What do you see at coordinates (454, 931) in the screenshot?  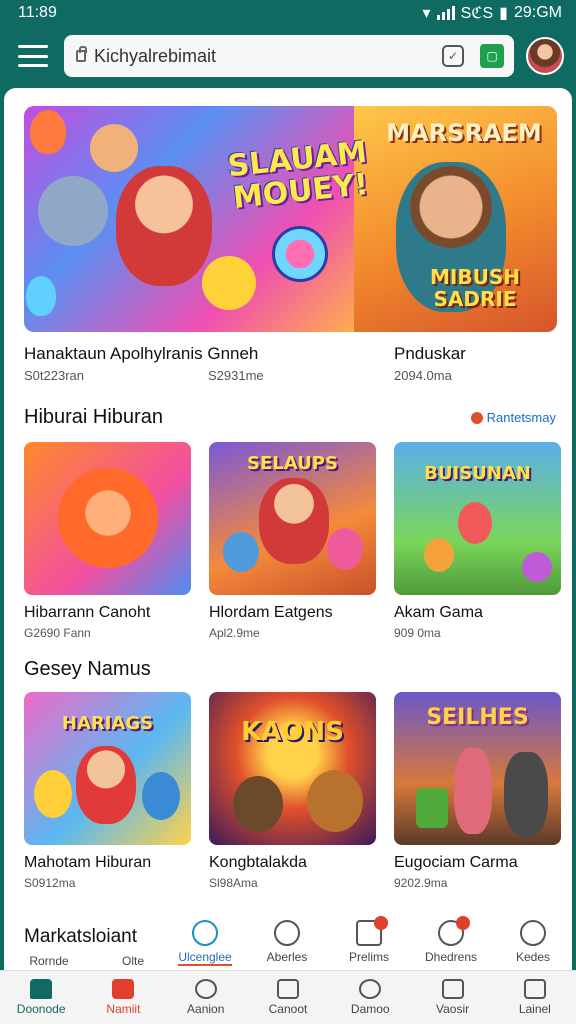 I see `gear-icon` at bounding box center [454, 931].